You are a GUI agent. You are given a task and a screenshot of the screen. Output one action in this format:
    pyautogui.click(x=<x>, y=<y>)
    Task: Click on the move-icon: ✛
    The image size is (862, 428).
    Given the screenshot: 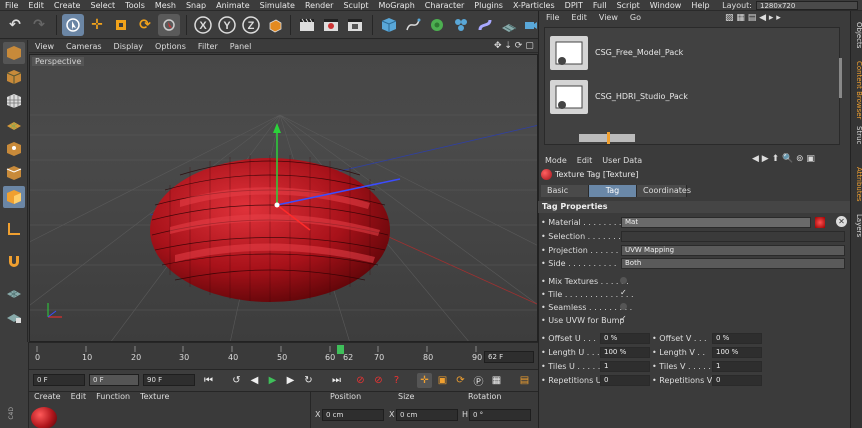 What is the action you would take?
    pyautogui.click(x=97, y=25)
    